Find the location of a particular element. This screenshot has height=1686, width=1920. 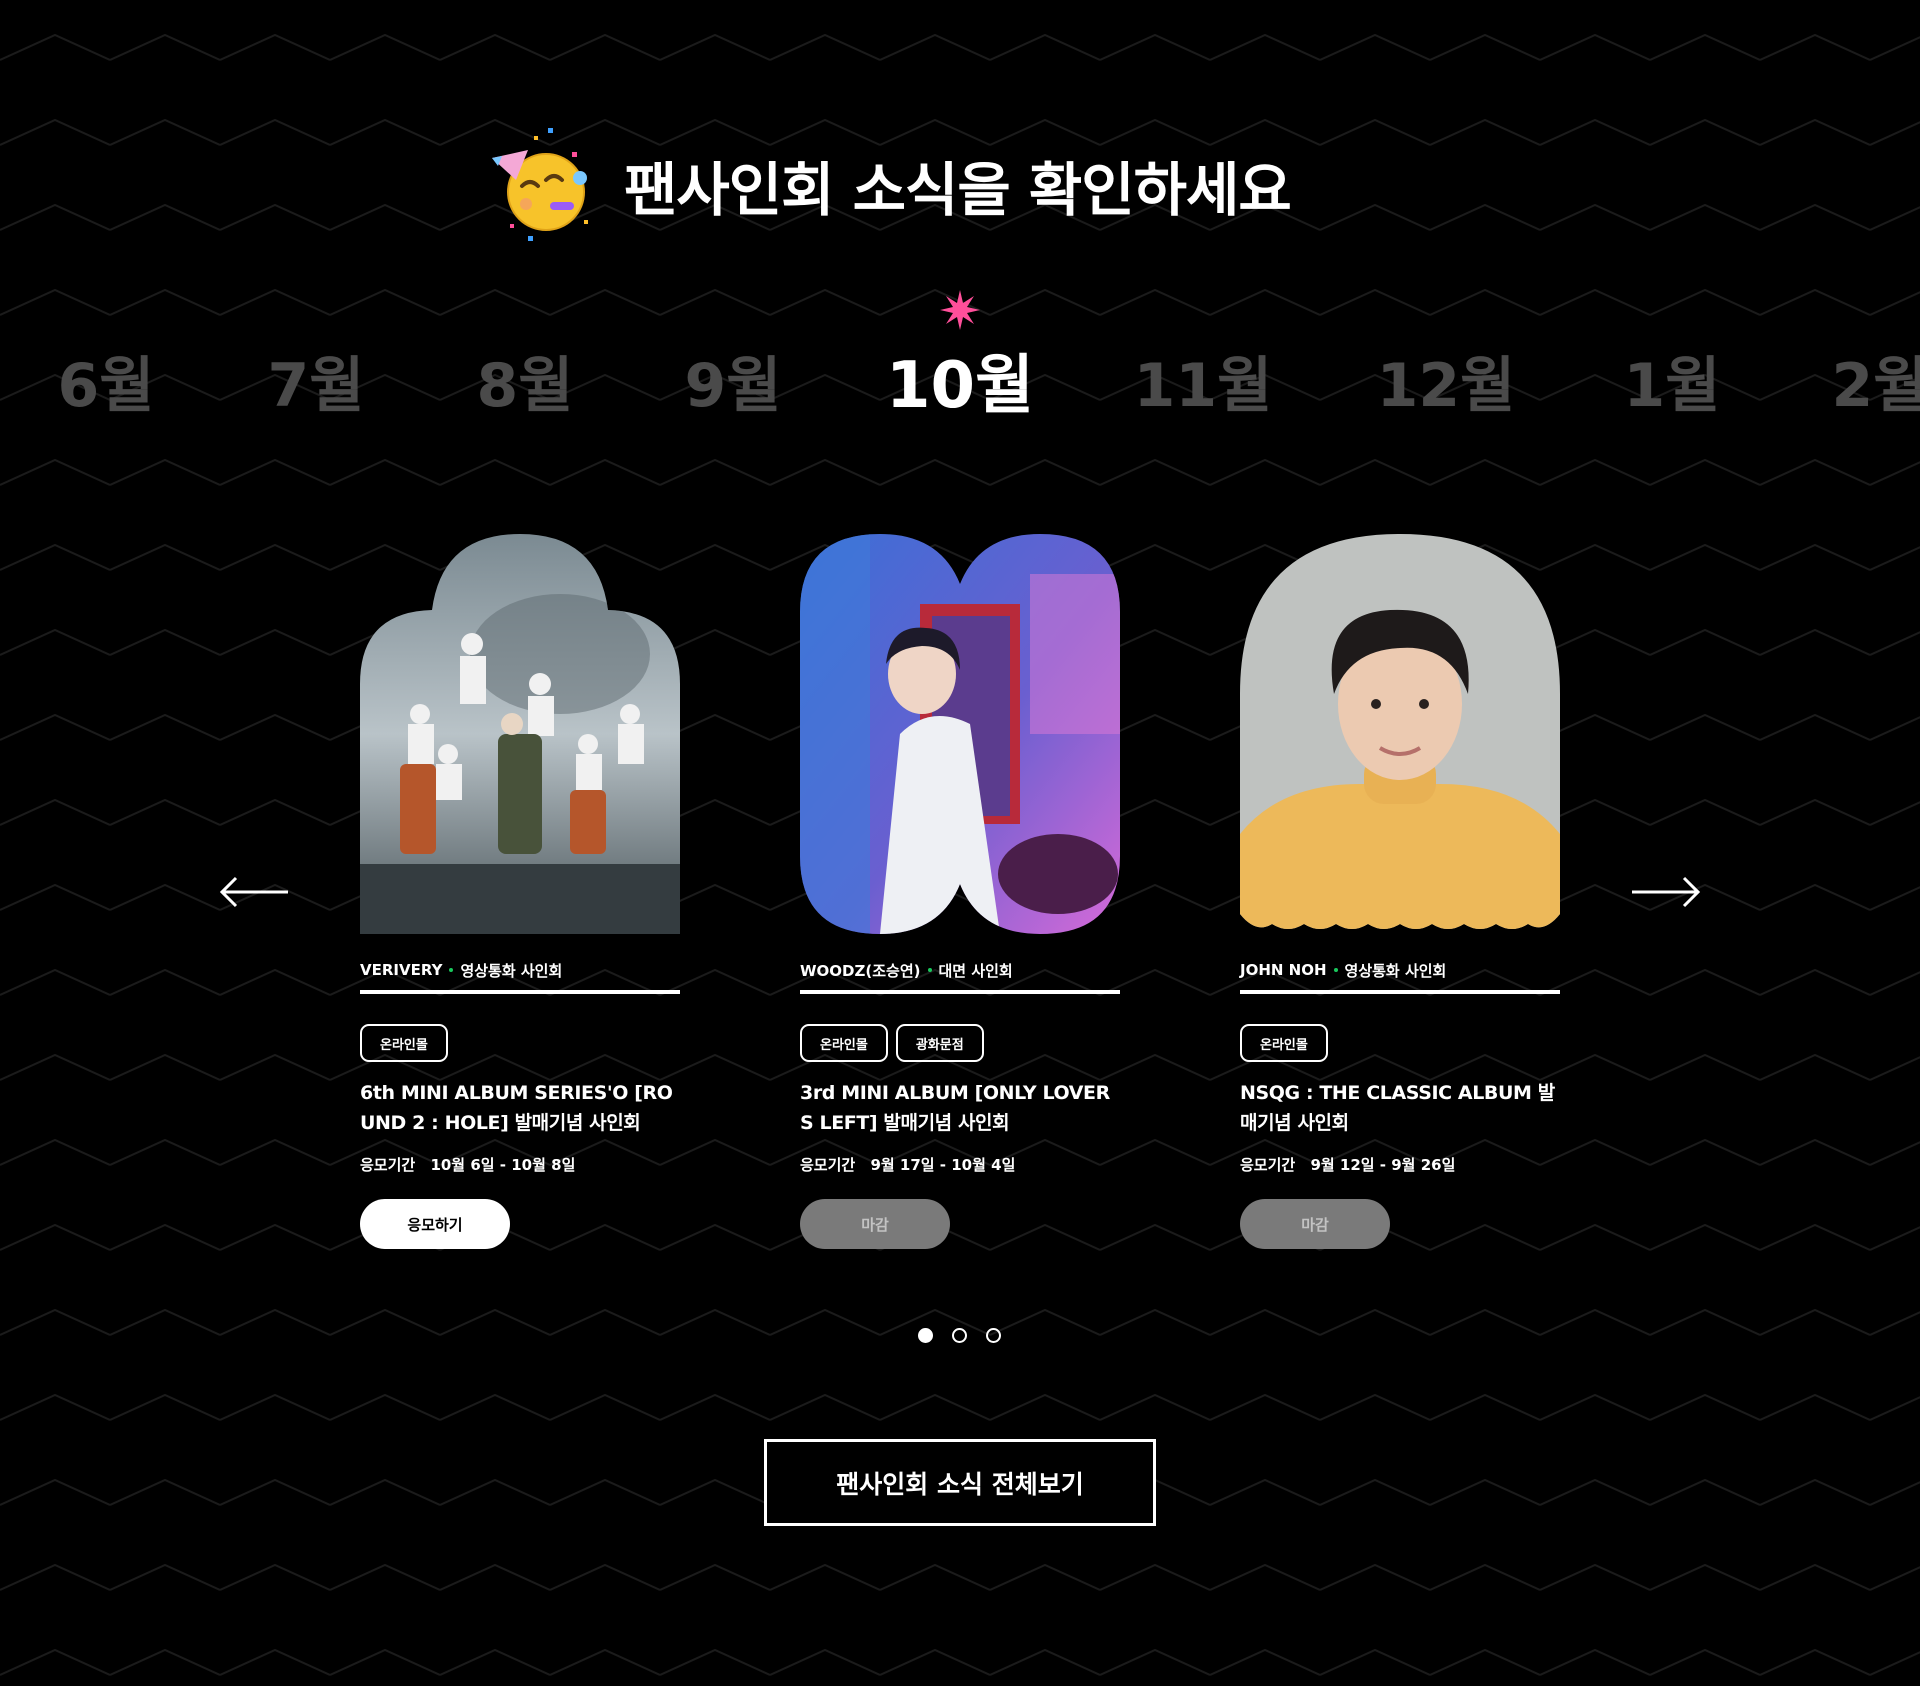

page-title: 팬사인회 소식을 확인하세요 is located at coordinates (958, 190).